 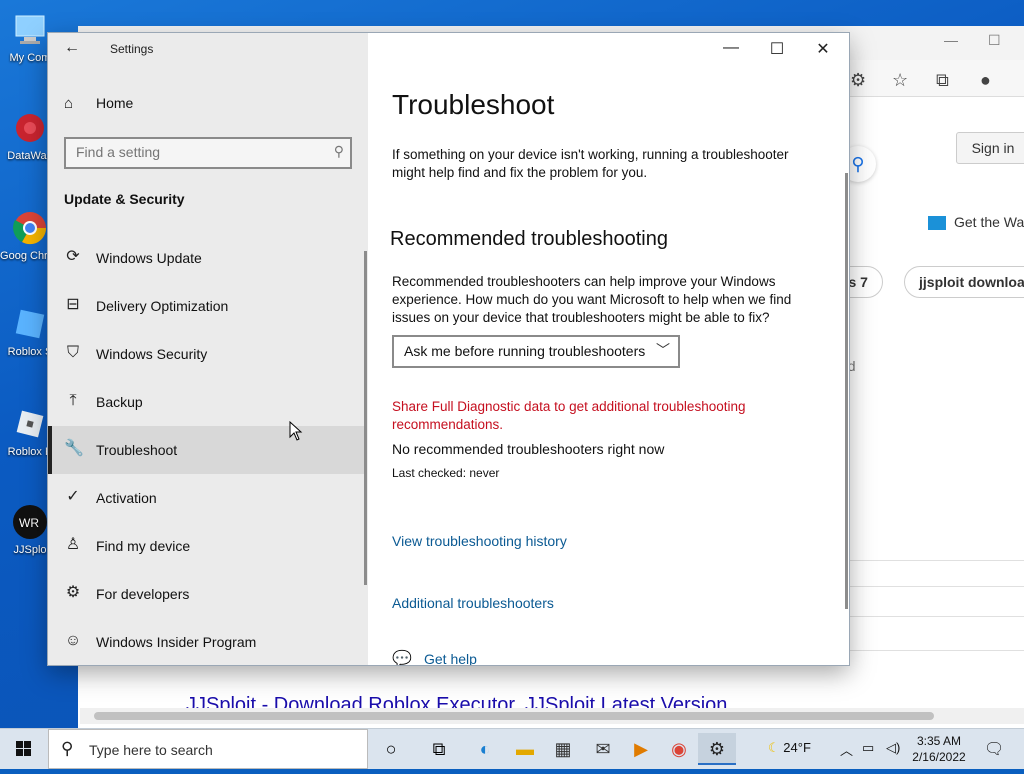 What do you see at coordinates (143, 594) in the screenshot?
I see `sidebar-item-label: For developers` at bounding box center [143, 594].